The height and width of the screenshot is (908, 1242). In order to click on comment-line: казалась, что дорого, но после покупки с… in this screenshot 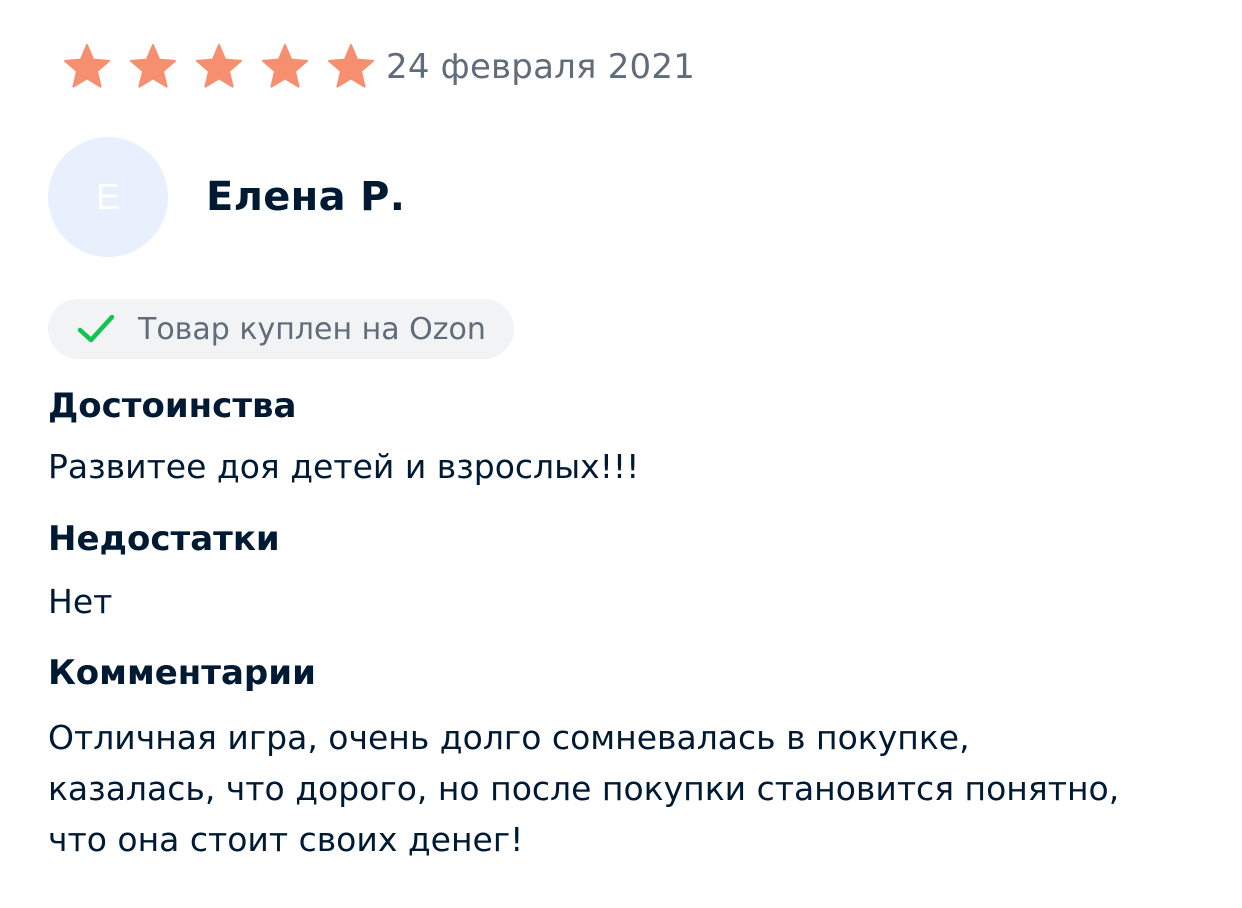, I will do `click(584, 788)`.